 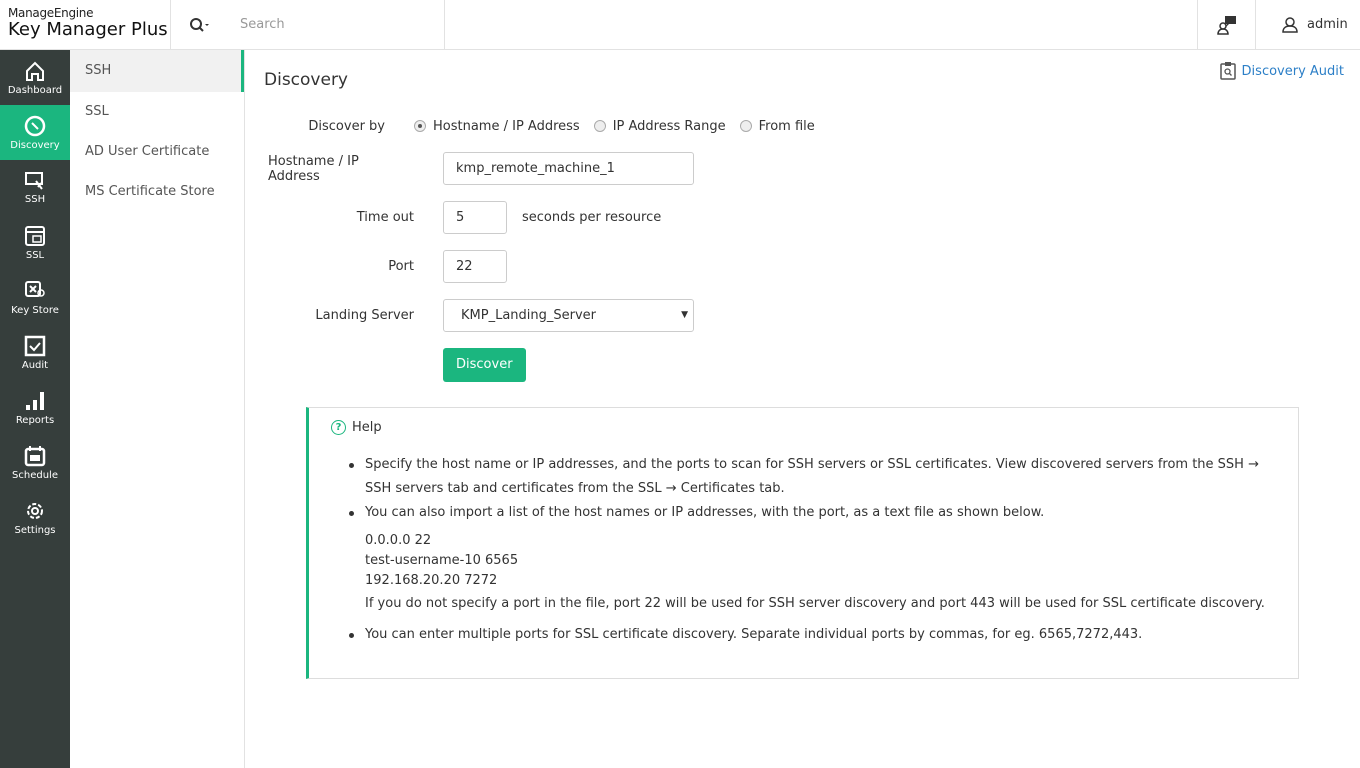 What do you see at coordinates (35, 365) in the screenshot?
I see `nav-label: Audit` at bounding box center [35, 365].